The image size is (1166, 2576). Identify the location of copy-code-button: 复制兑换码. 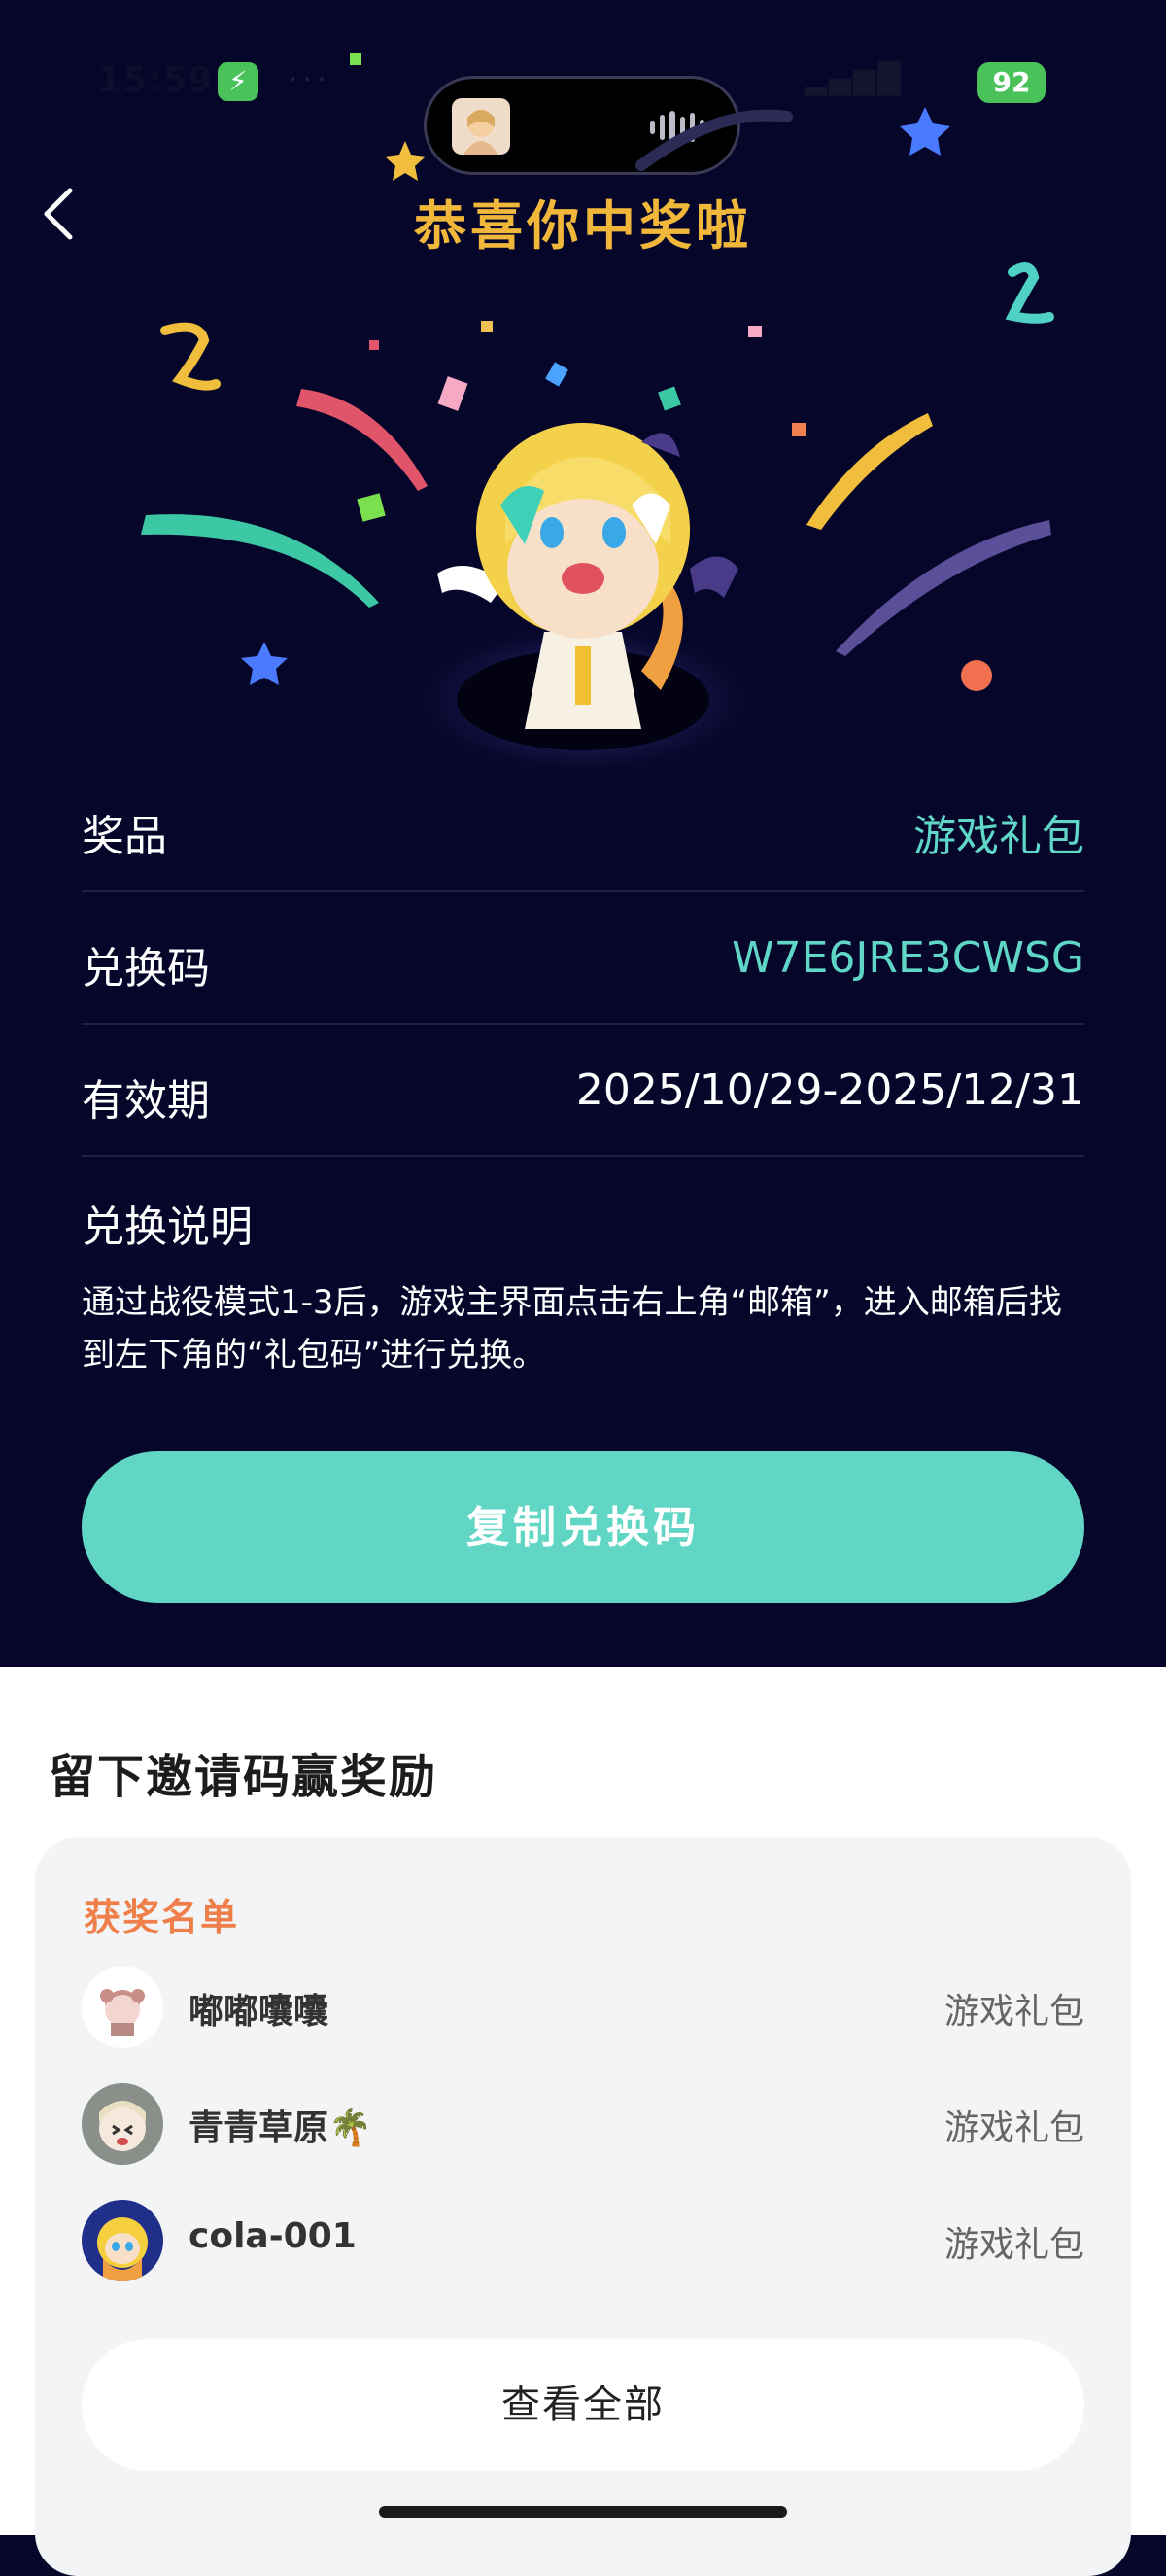
(583, 1527).